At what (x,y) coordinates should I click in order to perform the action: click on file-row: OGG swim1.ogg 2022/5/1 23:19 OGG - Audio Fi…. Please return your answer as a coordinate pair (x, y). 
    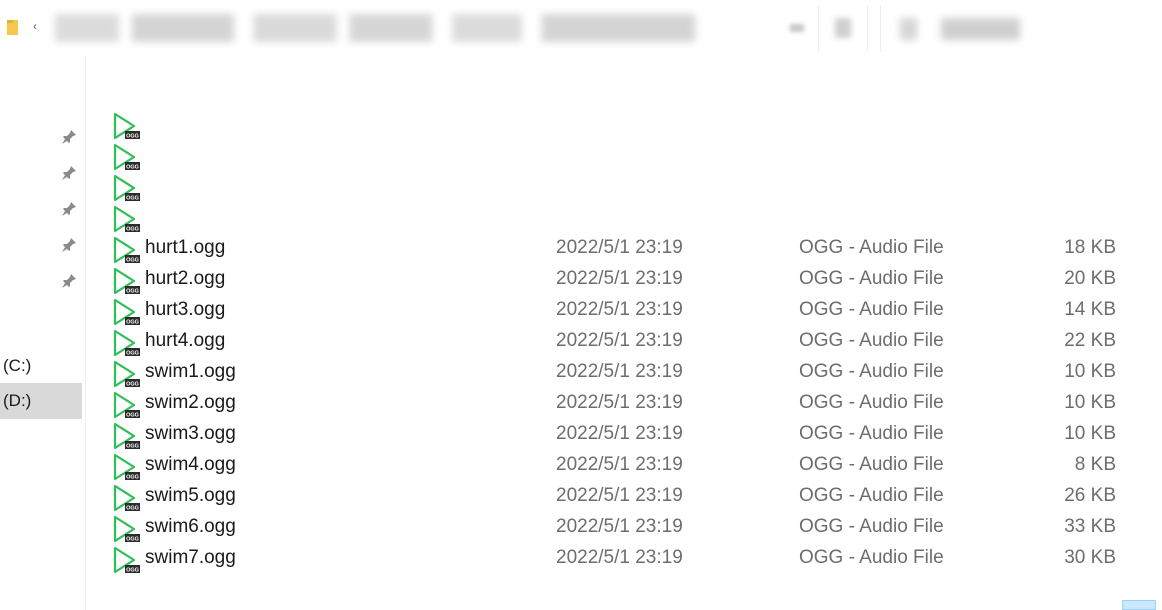
    Looking at the image, I should click on (627, 373).